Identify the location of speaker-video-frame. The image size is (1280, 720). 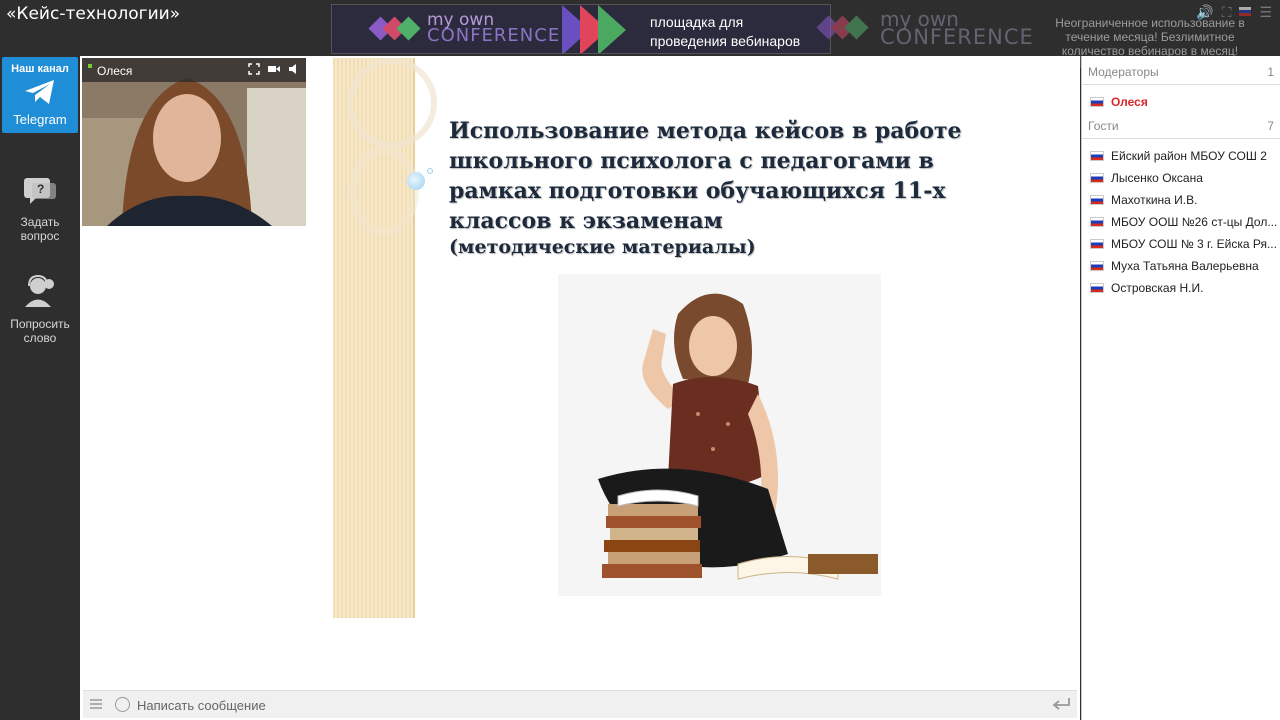
(194, 142).